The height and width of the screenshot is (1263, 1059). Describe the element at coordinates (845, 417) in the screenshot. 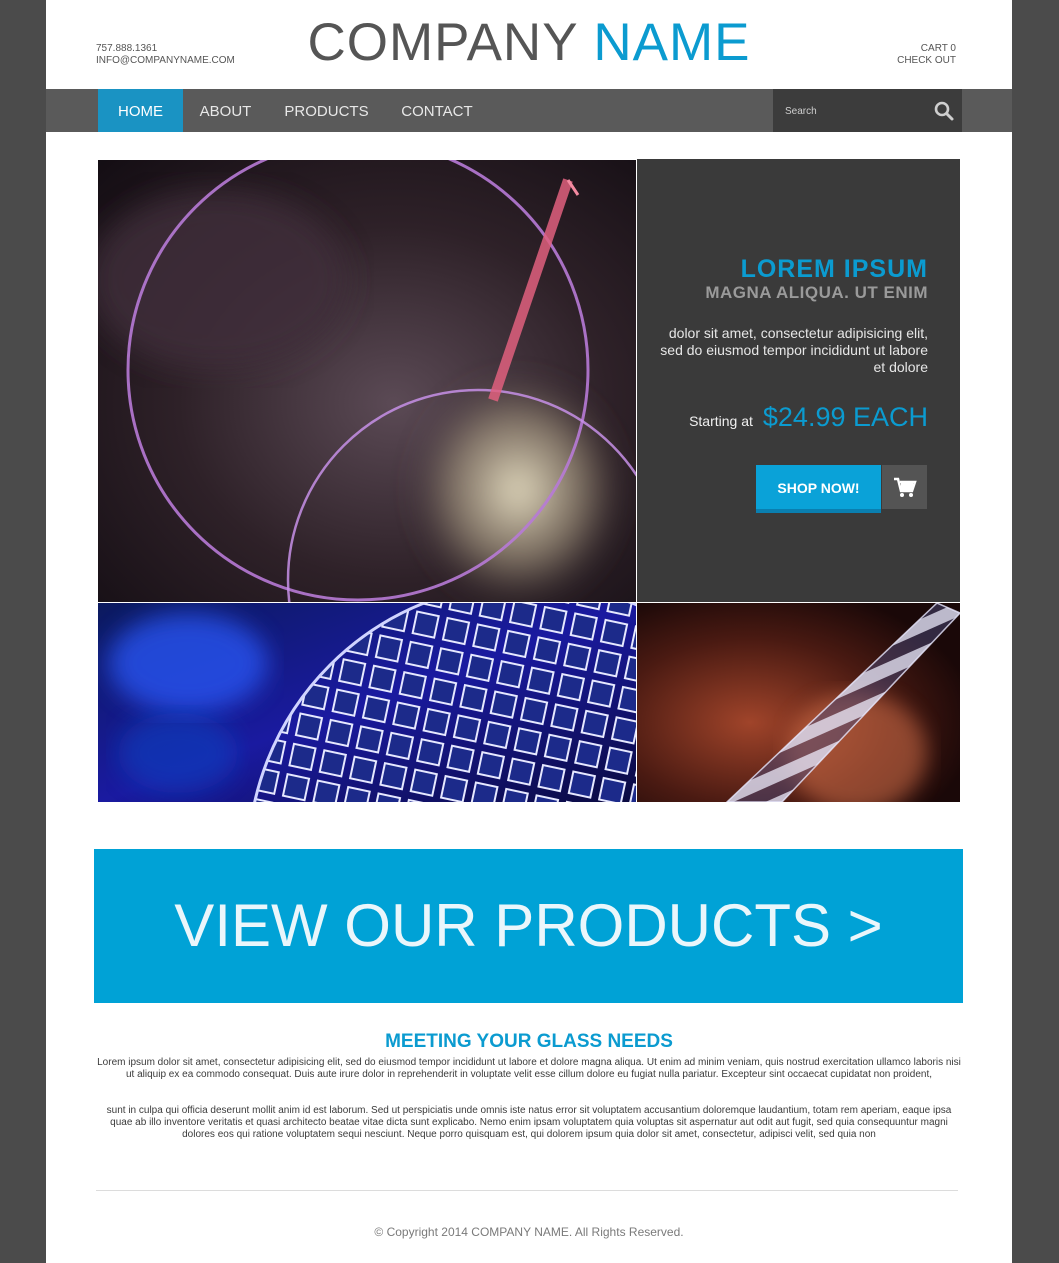

I see `price-value: $24.99 EACH` at that location.